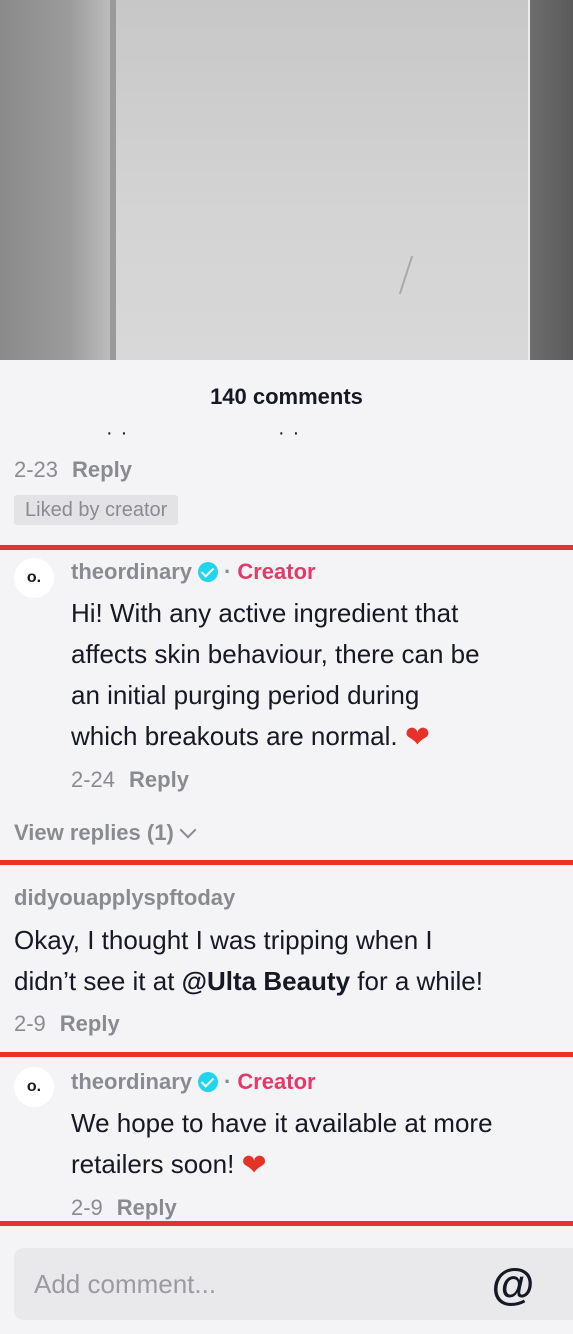 The width and height of the screenshot is (573, 1334). Describe the element at coordinates (416, 981) in the screenshot. I see `comment-line-text: for a while!` at that location.